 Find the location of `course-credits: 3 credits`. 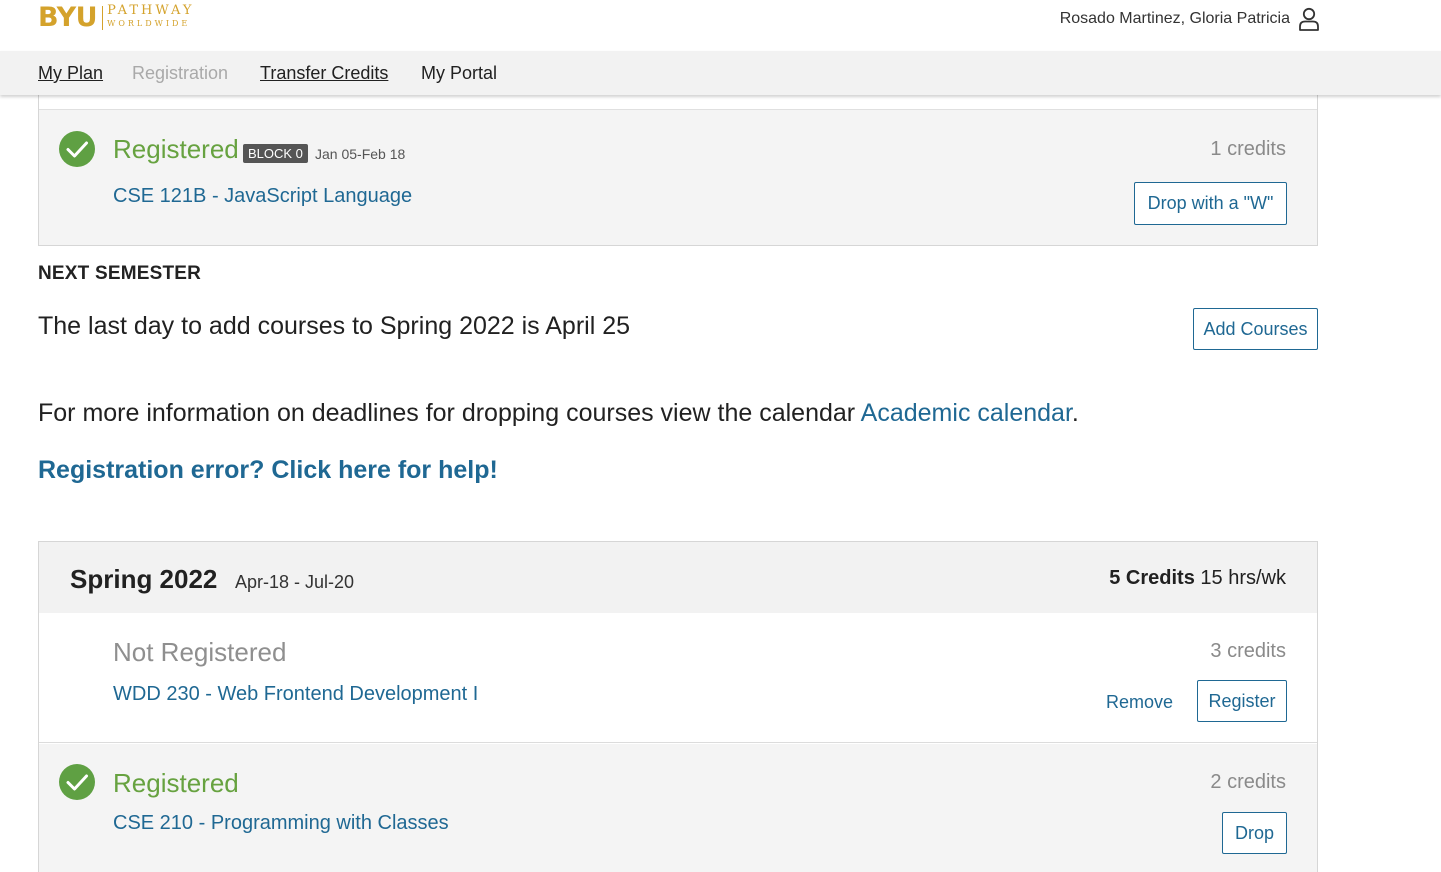

course-credits: 3 credits is located at coordinates (1248, 651).